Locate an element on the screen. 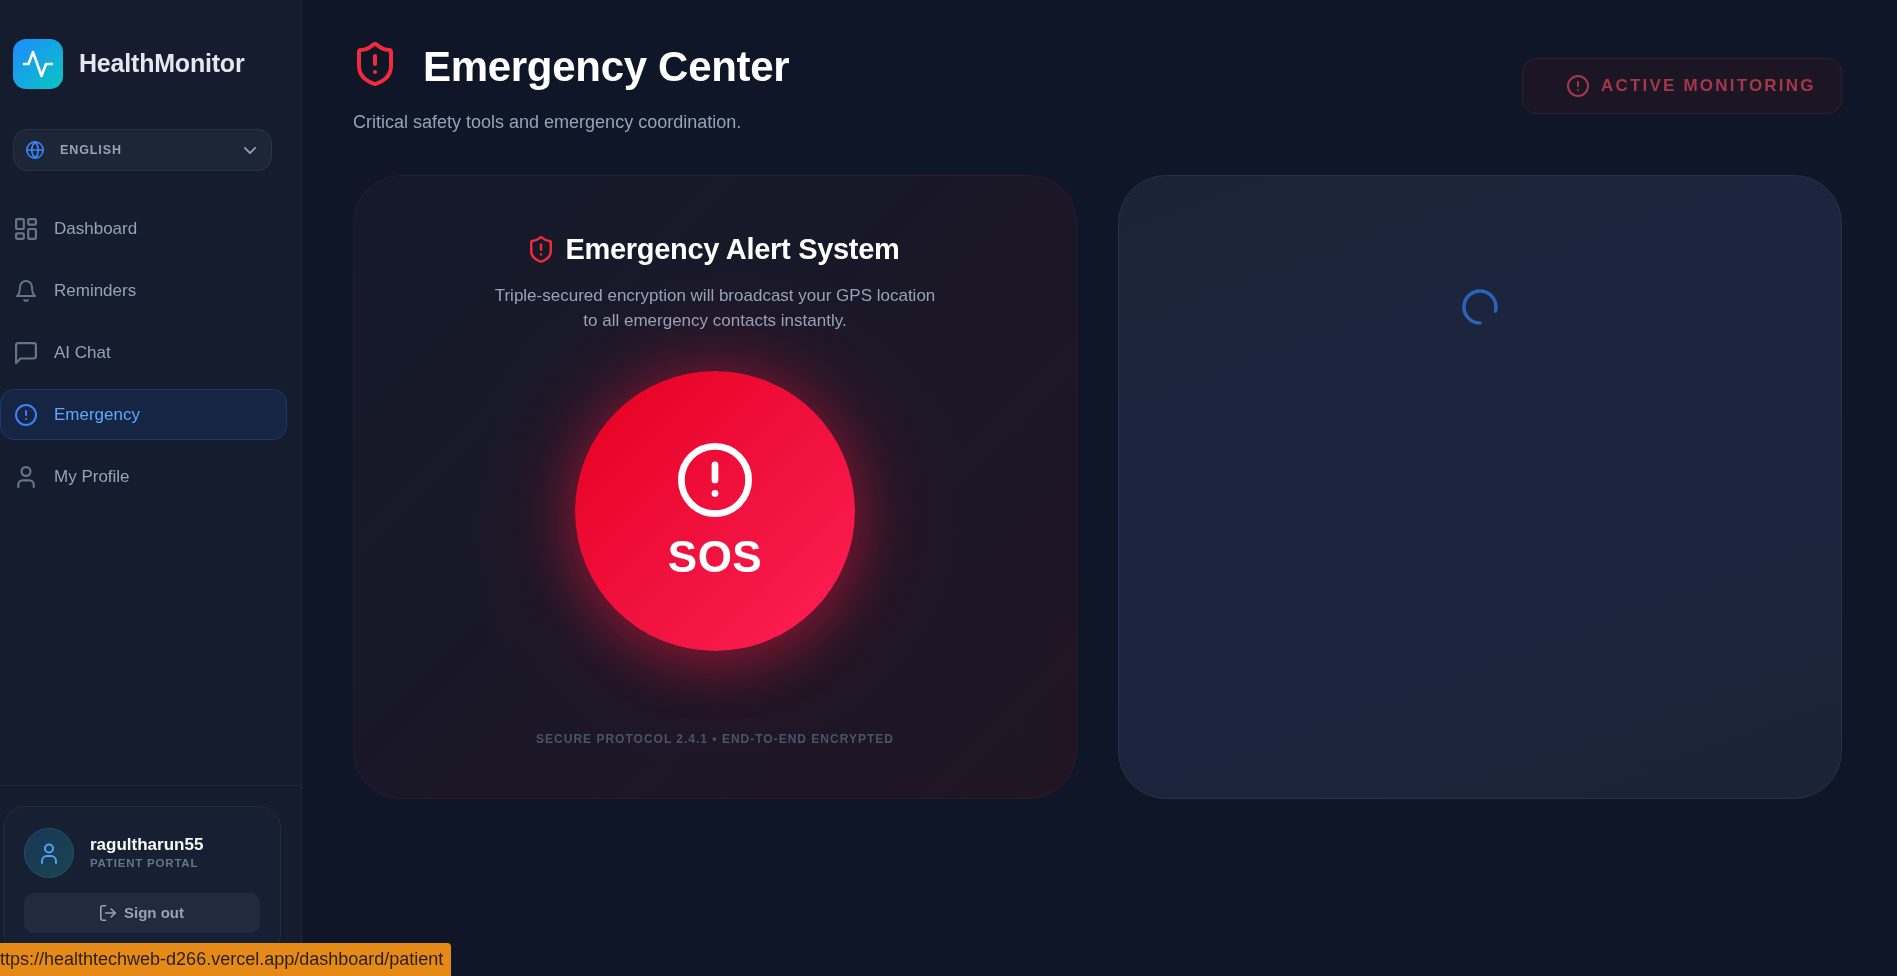 The width and height of the screenshot is (1897, 976). security-note: SECURE PROTOCOL 2.4.1 • END-TO-END ENCRYPTED is located at coordinates (715, 739).